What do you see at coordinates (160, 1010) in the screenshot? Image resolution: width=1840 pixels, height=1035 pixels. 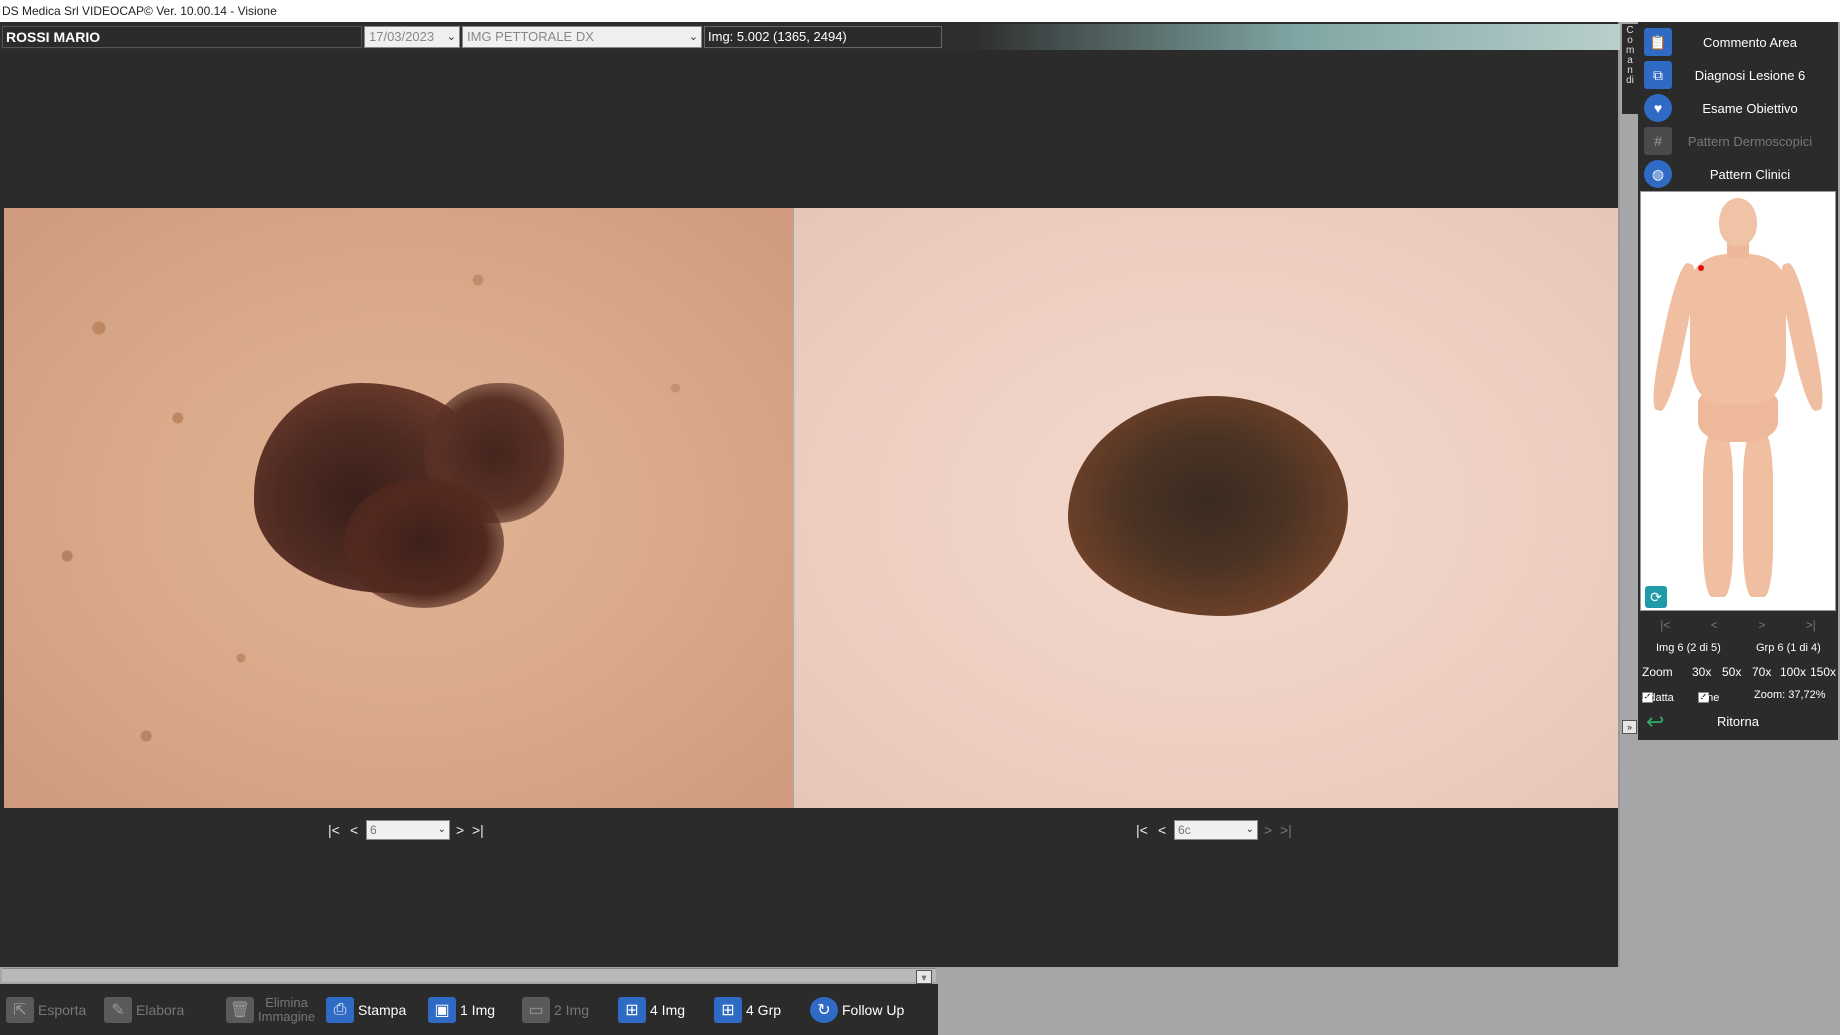 I see `edit-label: Elabora` at bounding box center [160, 1010].